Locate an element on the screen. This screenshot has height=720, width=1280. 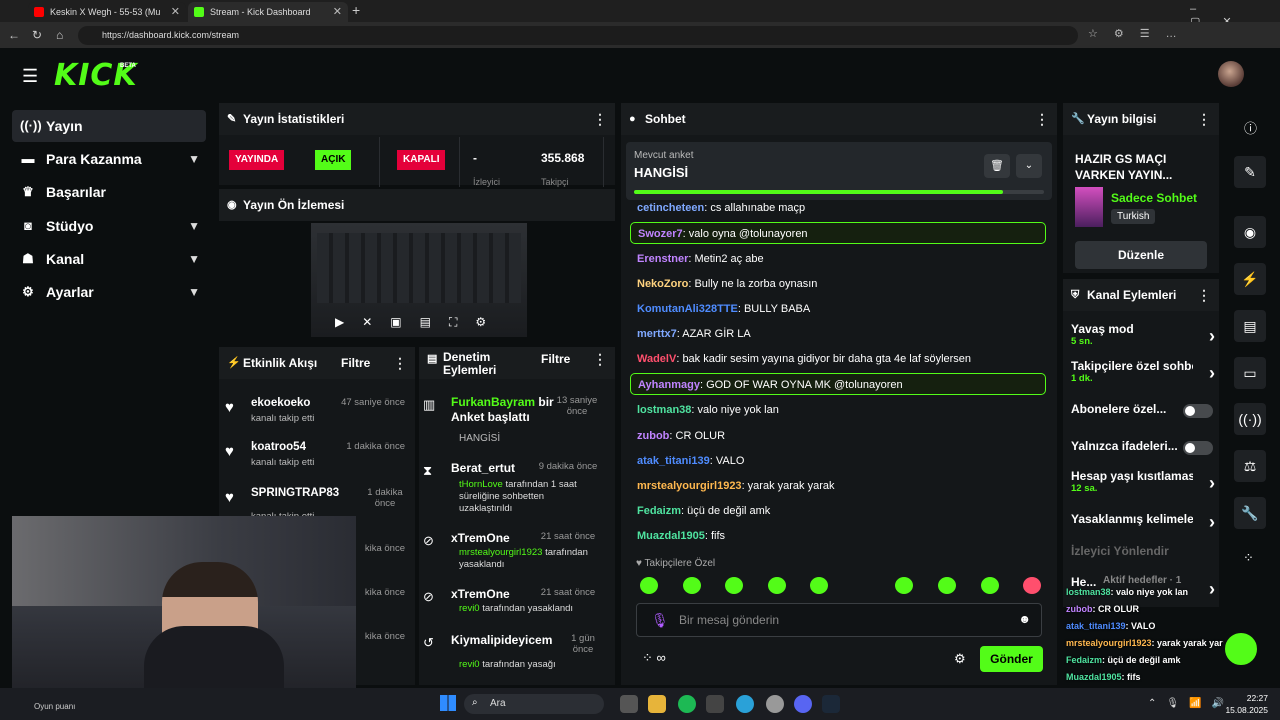
spotify-icon is located at coordinates (687, 704).